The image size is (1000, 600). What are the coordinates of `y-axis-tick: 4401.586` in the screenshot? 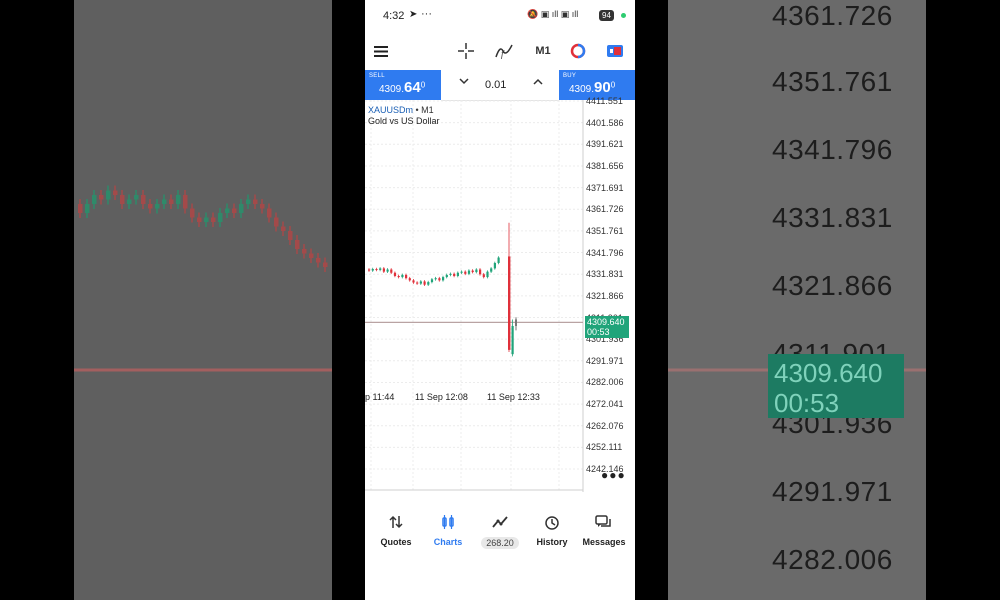 It's located at (605, 122).